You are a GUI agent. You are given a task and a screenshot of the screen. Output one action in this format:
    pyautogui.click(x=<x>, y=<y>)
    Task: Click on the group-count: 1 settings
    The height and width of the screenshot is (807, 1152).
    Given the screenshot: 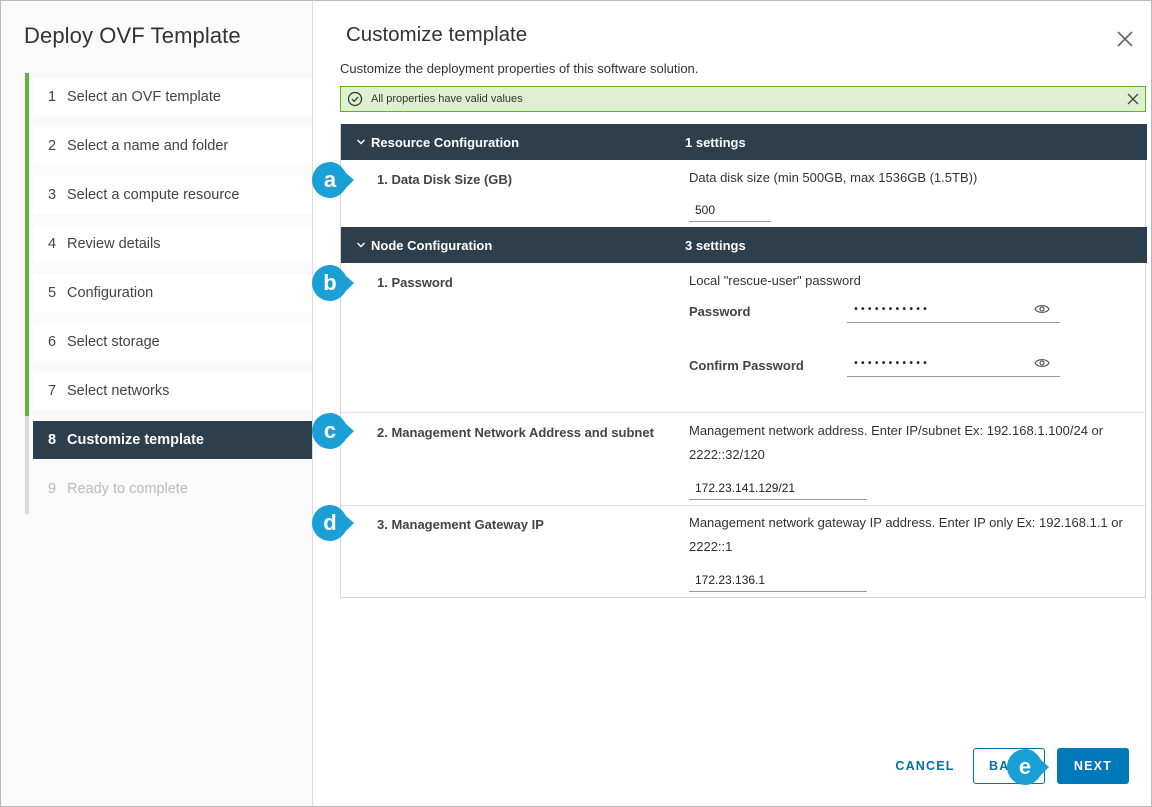 What is the action you would take?
    pyautogui.click(x=715, y=142)
    